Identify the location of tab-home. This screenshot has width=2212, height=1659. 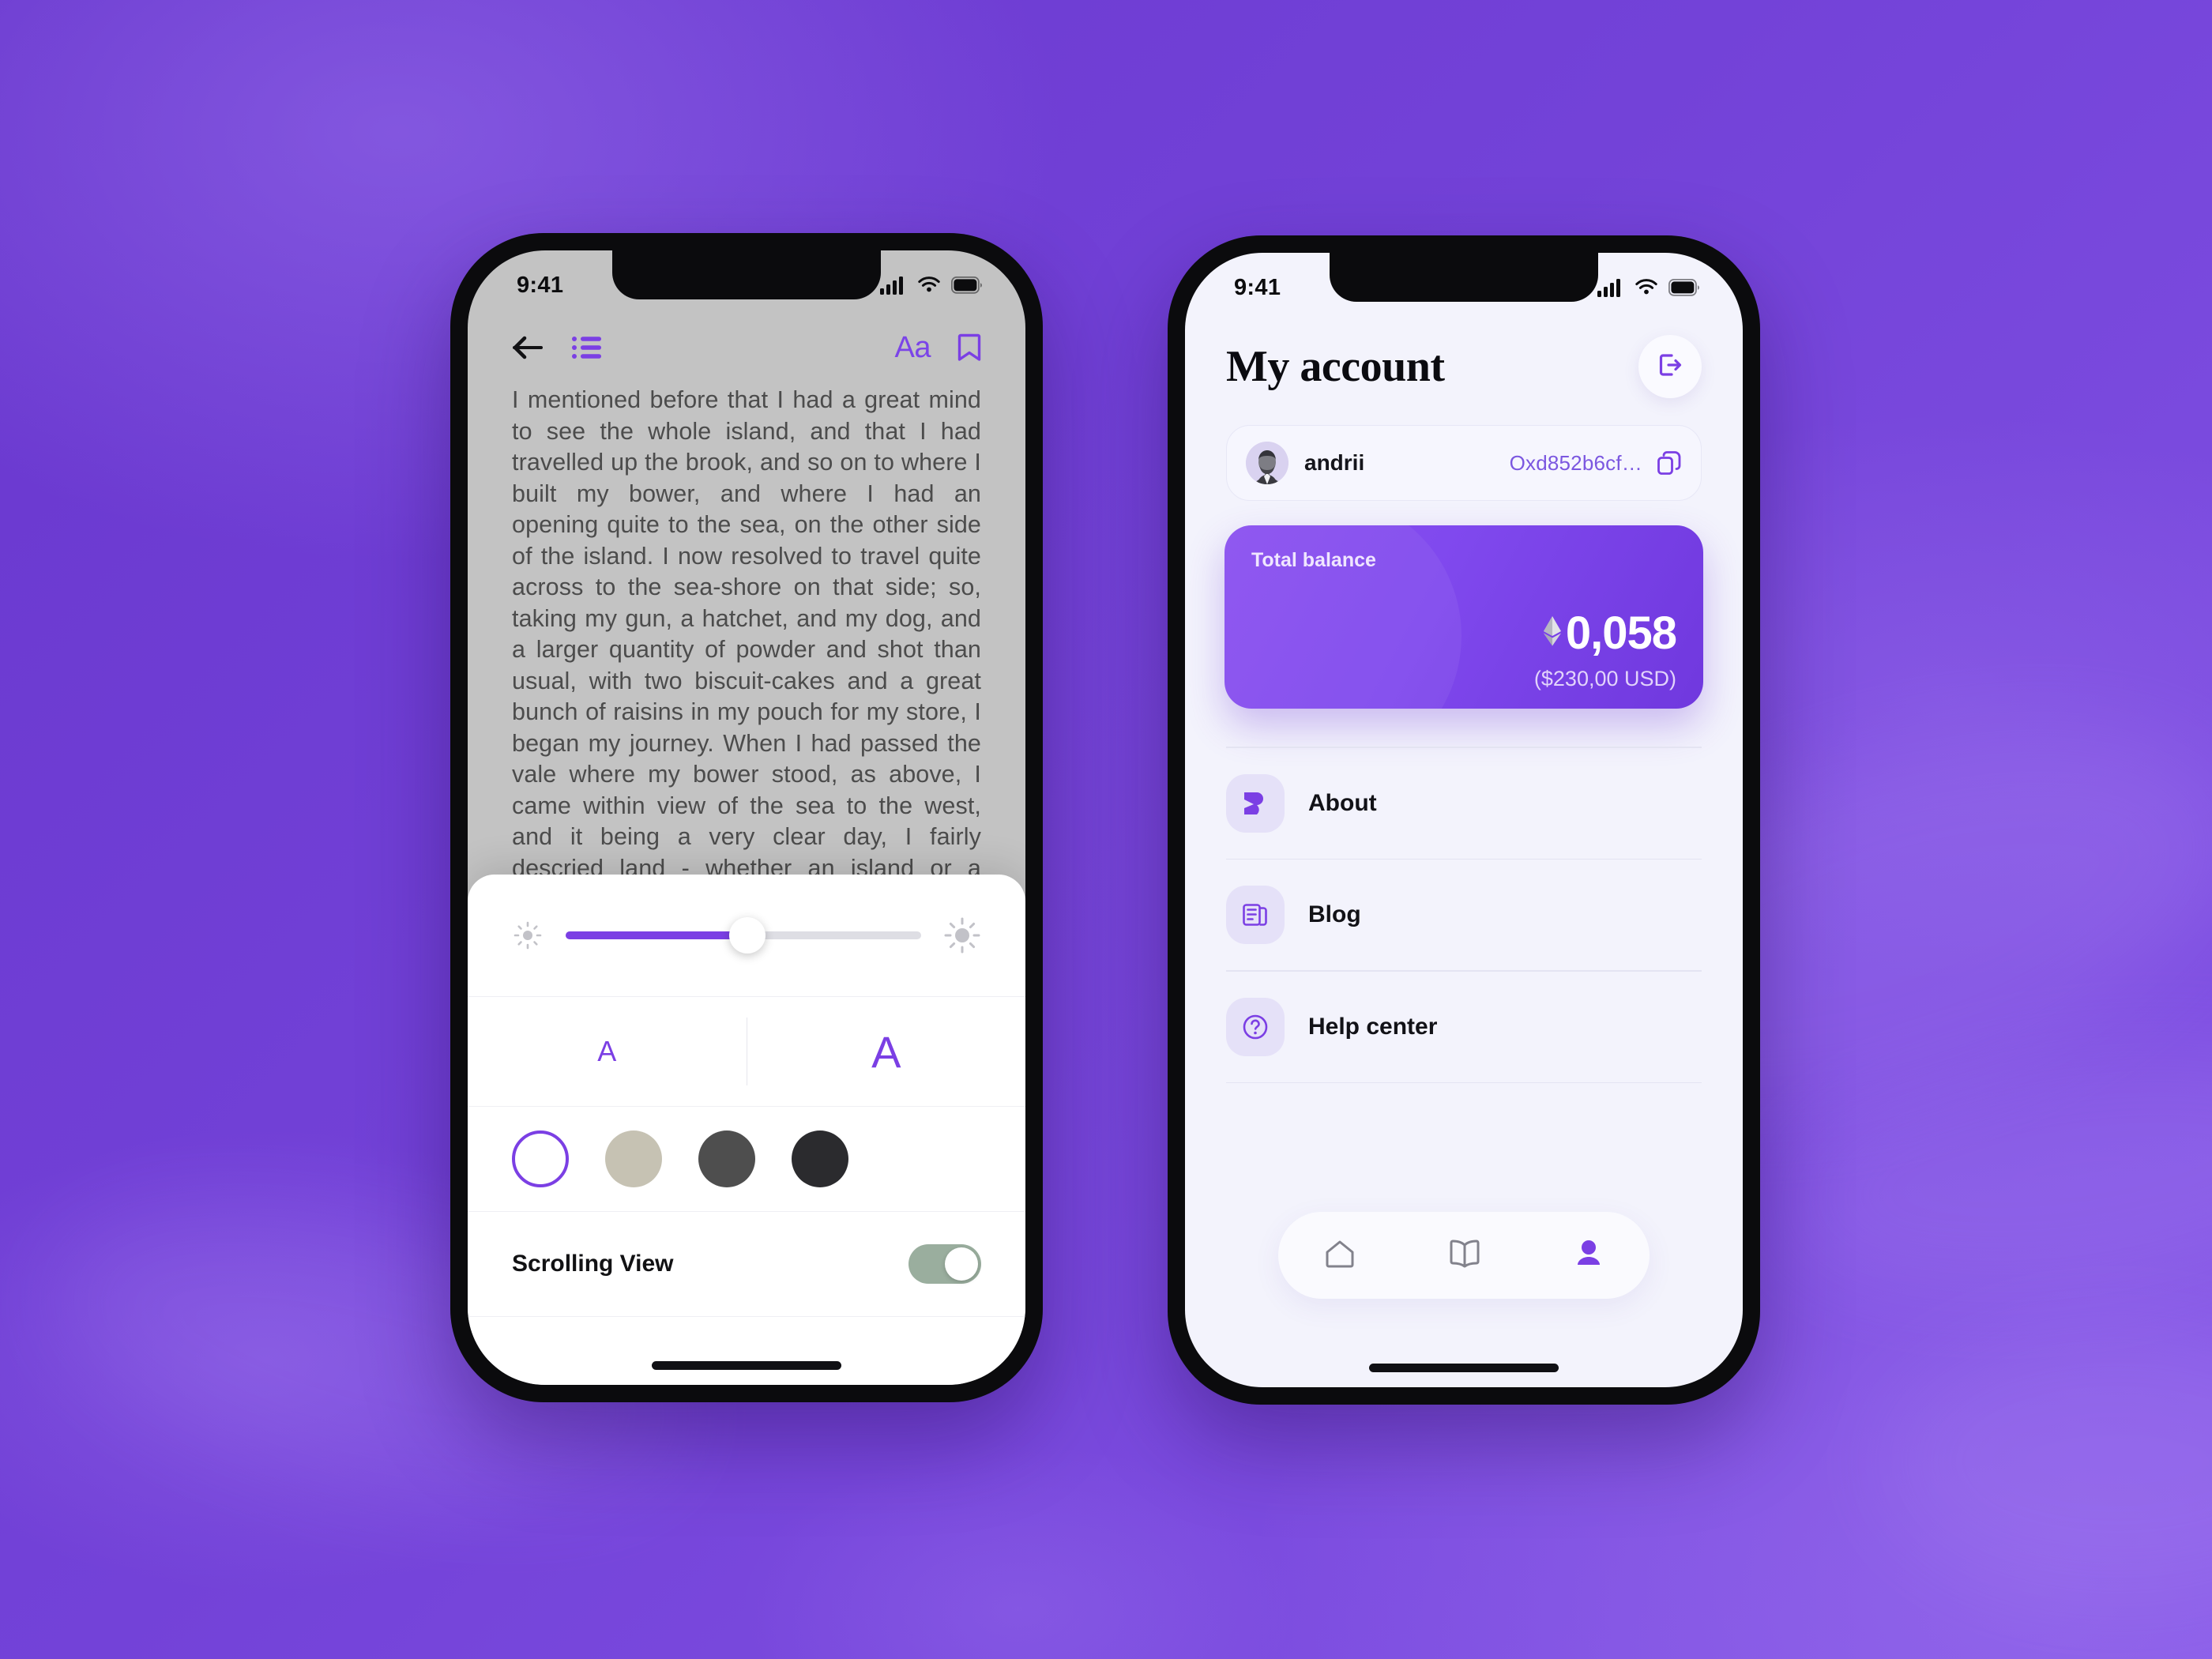
(1340, 1256).